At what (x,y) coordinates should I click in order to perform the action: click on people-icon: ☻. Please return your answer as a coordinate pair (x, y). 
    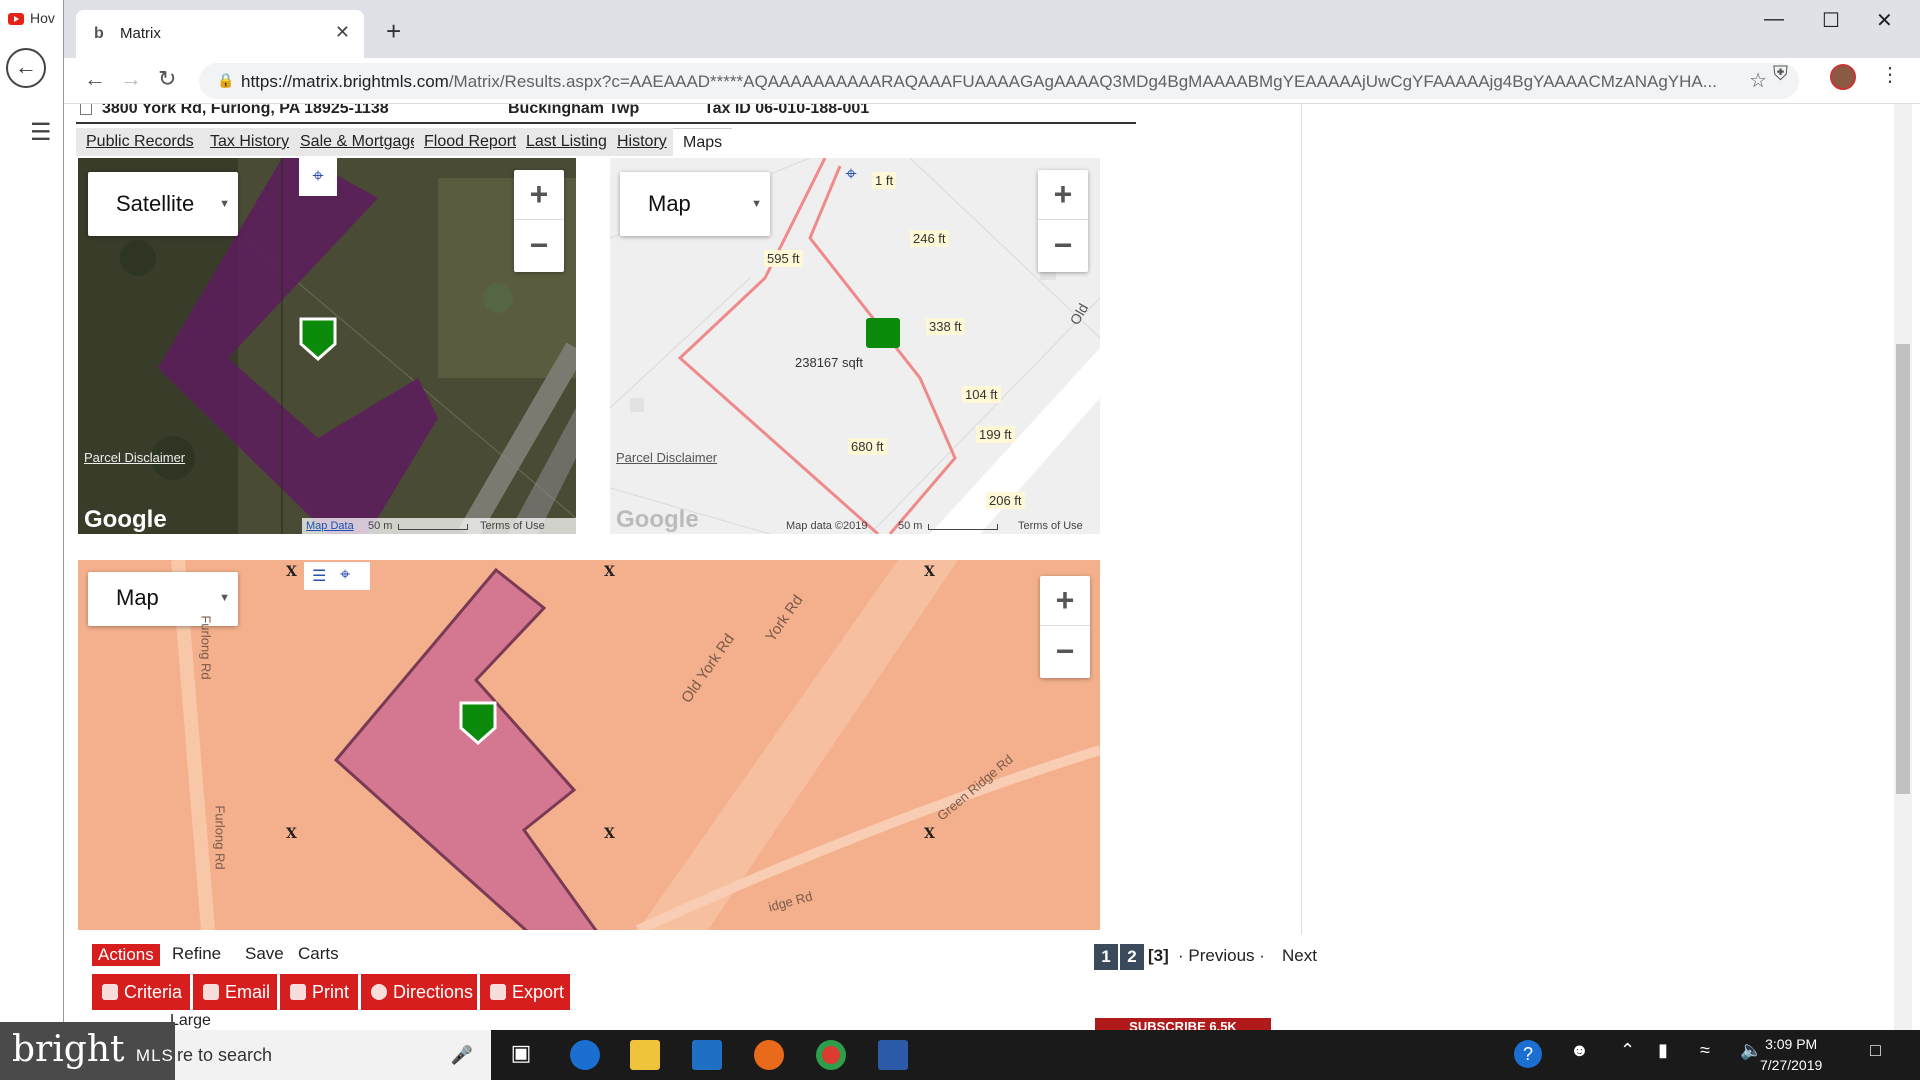
    Looking at the image, I should click on (1579, 1050).